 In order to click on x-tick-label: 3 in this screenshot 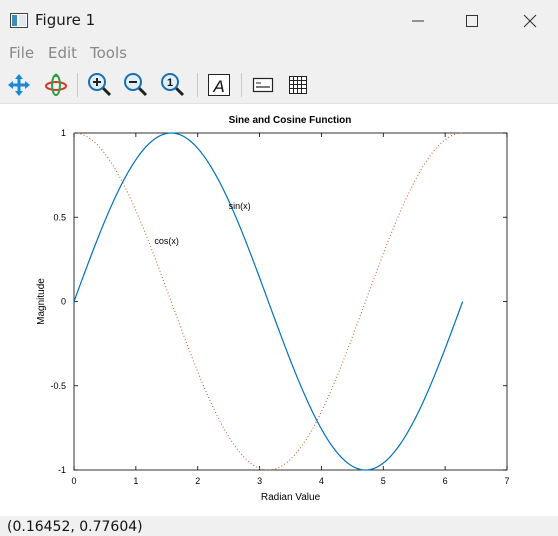, I will do `click(259, 481)`.